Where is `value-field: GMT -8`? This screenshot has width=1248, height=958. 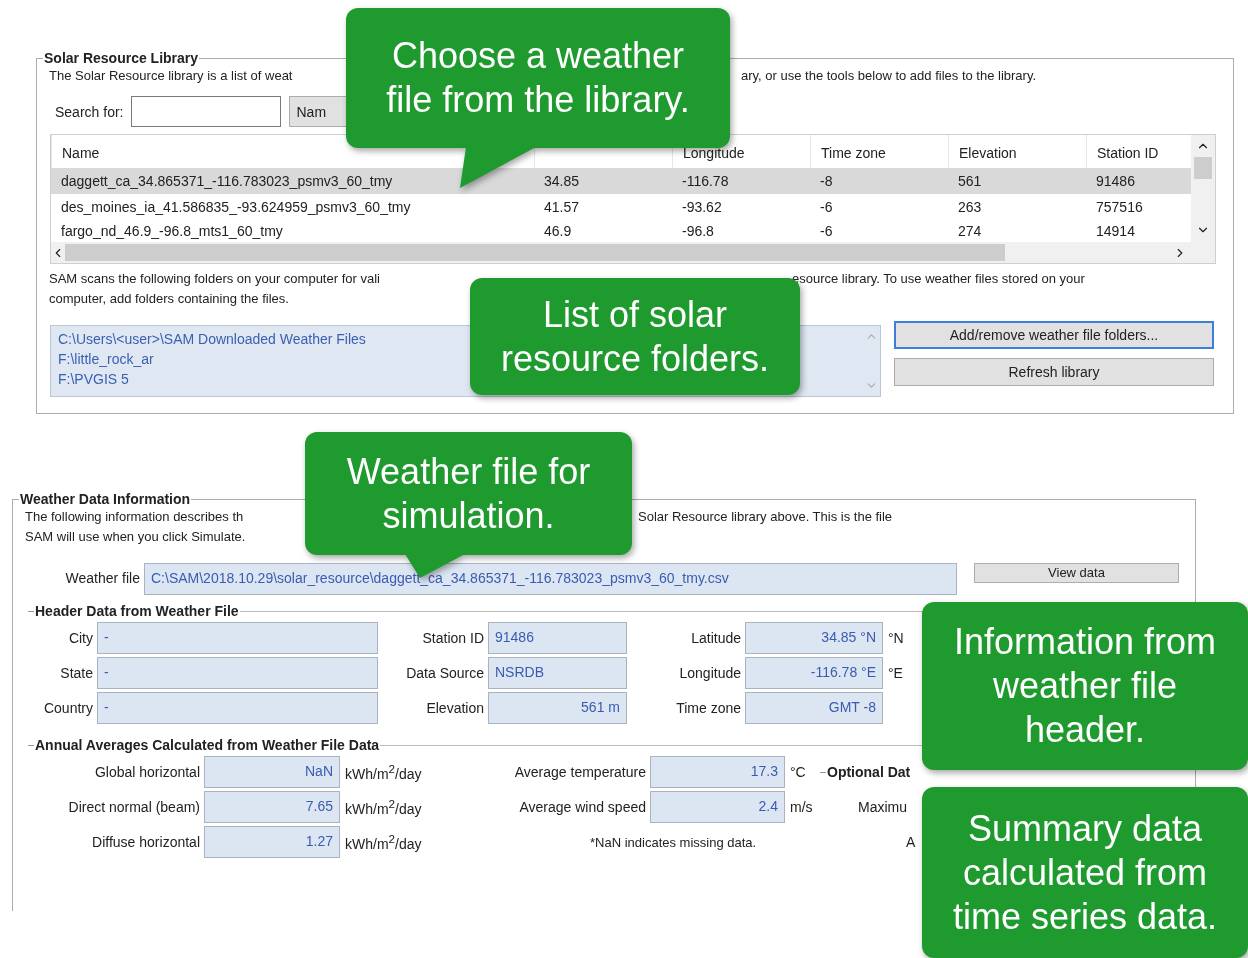
value-field: GMT -8 is located at coordinates (814, 708).